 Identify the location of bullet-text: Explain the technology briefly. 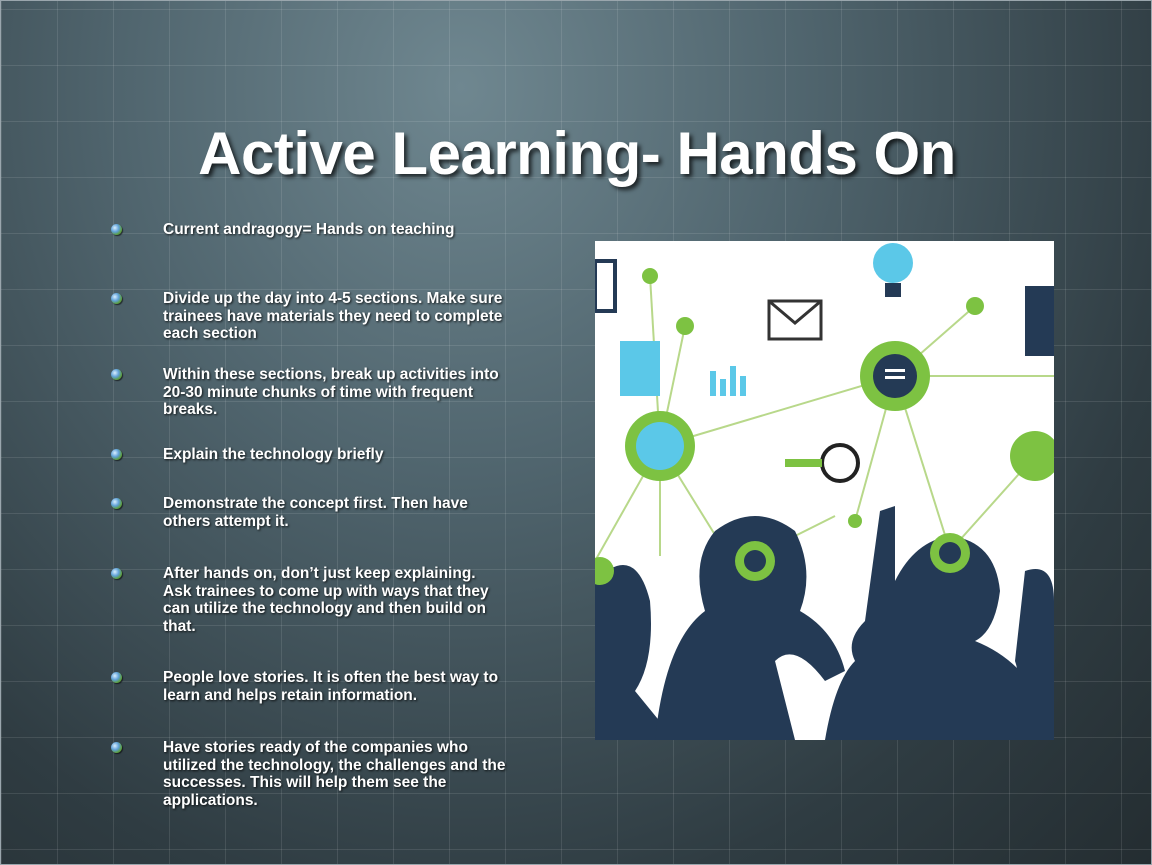
(273, 455).